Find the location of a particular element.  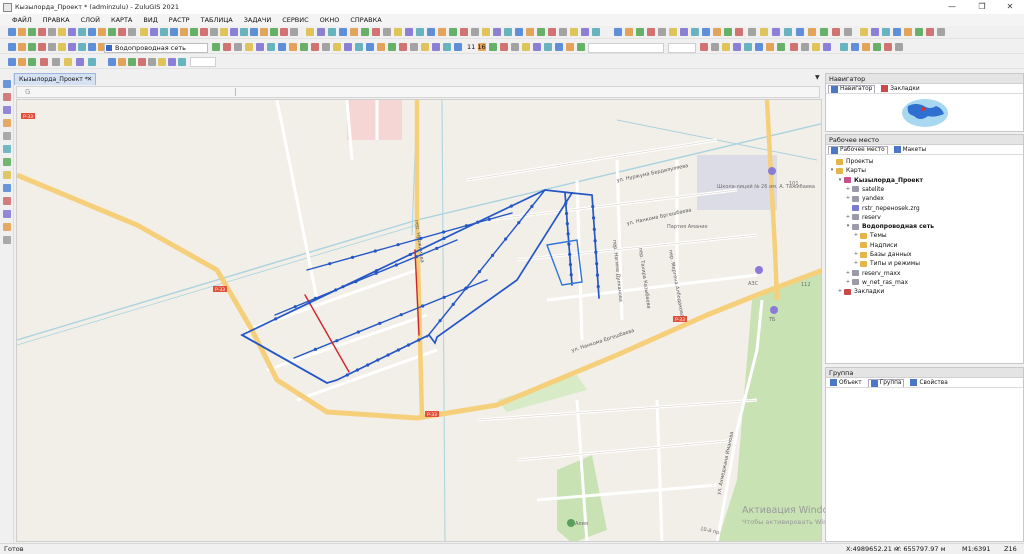

menu-raster: РАСТР is located at coordinates (179, 20).